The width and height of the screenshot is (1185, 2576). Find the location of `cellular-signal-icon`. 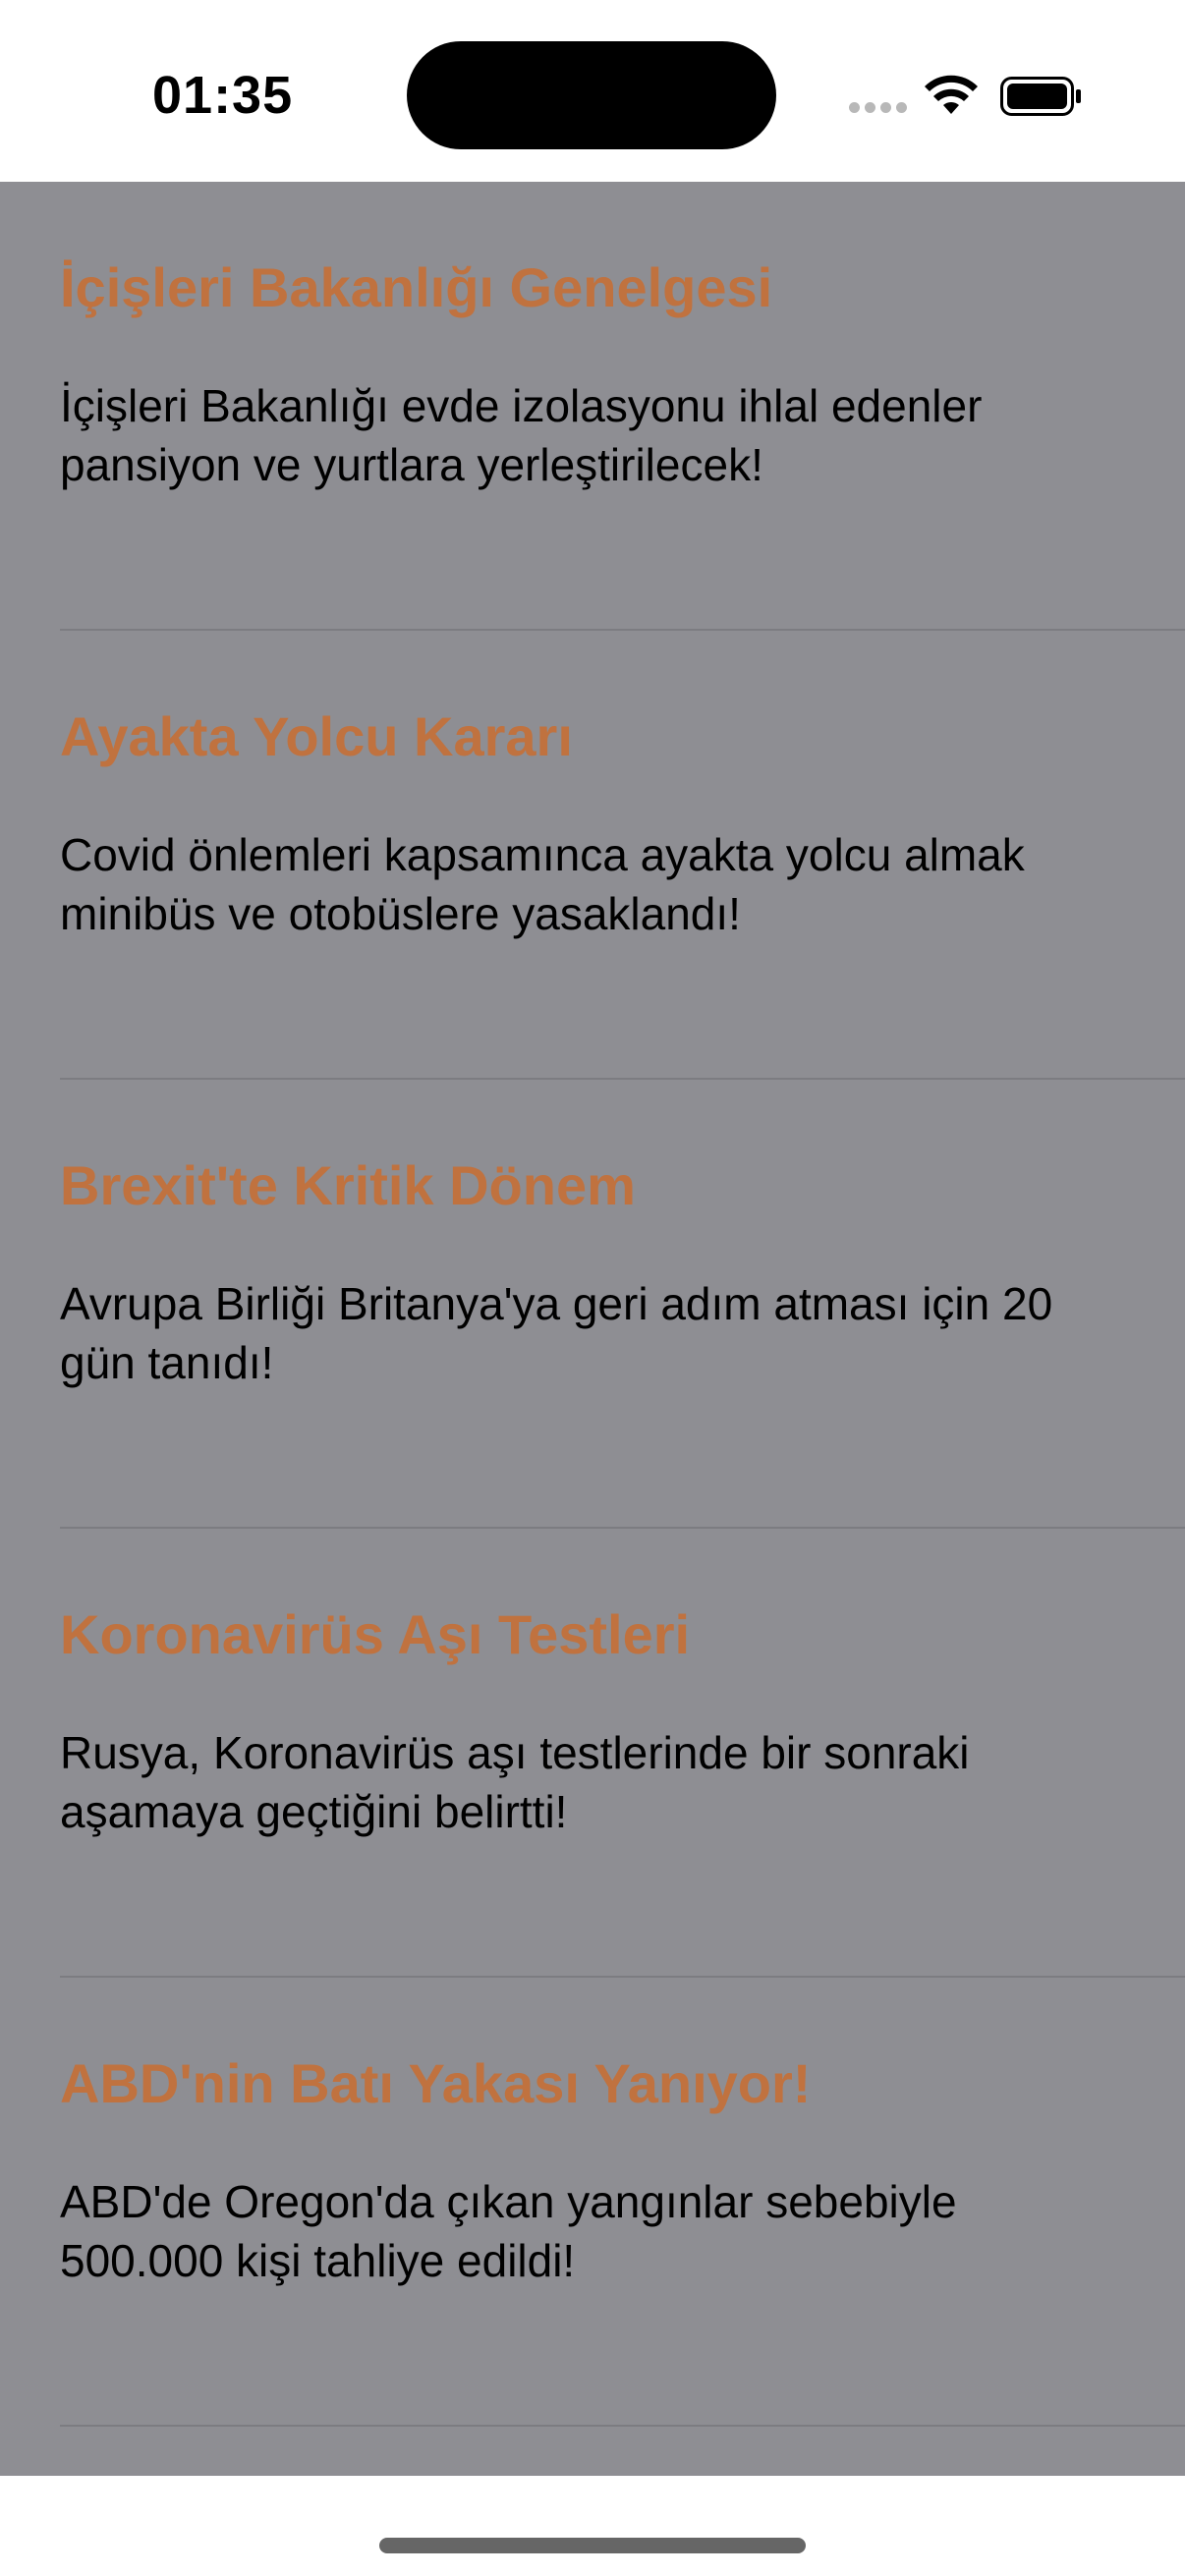

cellular-signal-icon is located at coordinates (879, 109).